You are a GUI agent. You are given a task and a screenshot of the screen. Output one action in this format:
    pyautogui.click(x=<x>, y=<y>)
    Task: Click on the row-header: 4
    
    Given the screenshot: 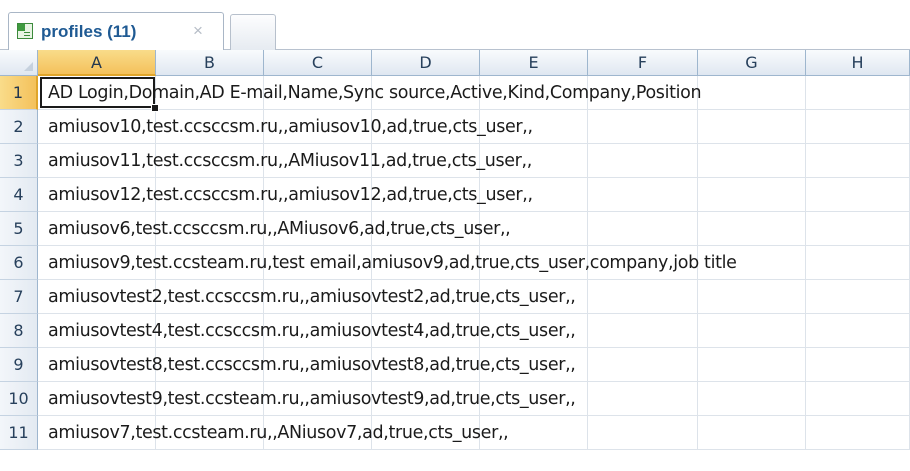 What is the action you would take?
    pyautogui.click(x=19, y=195)
    